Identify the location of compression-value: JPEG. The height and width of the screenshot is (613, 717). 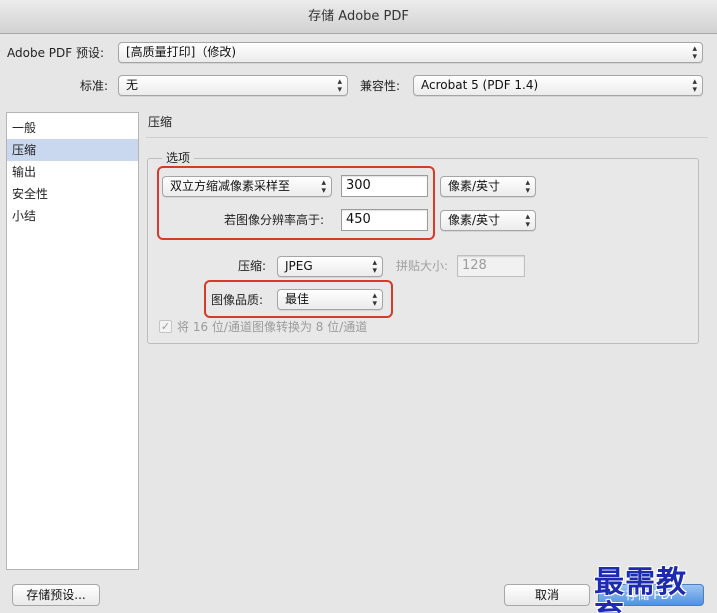
(299, 266).